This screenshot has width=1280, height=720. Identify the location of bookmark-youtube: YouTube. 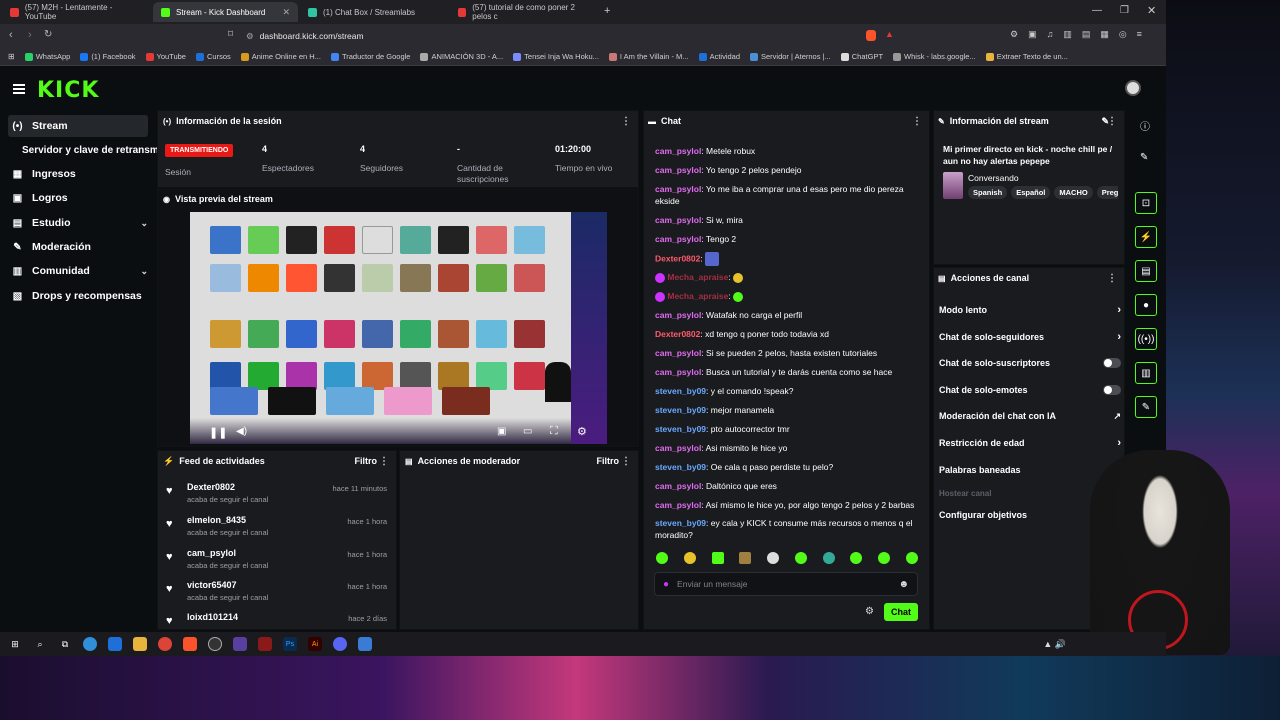
(165, 56).